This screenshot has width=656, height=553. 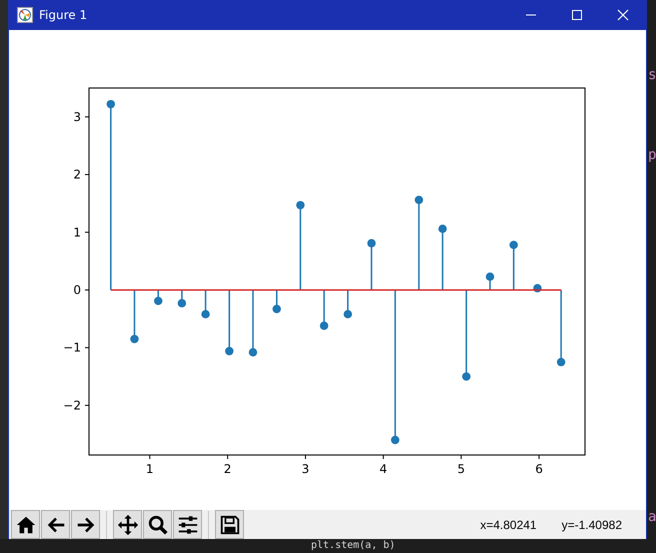 I want to click on pan-button, so click(x=127, y=524).